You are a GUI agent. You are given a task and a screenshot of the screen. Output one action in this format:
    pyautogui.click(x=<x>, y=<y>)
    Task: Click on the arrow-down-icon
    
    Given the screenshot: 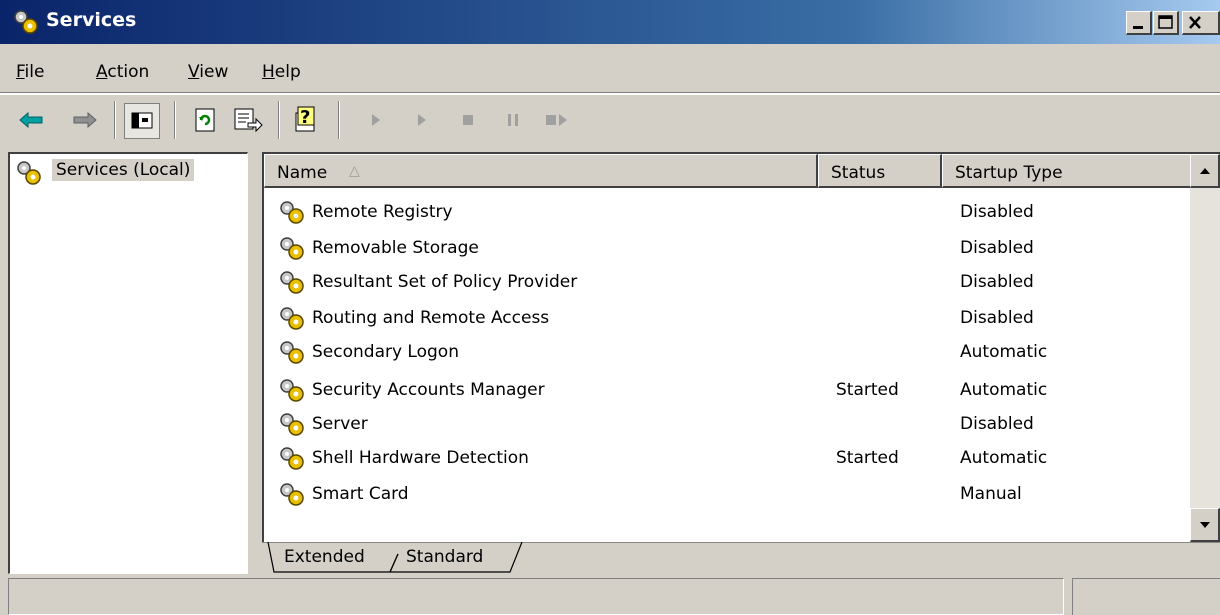 What is the action you would take?
    pyautogui.click(x=1205, y=525)
    